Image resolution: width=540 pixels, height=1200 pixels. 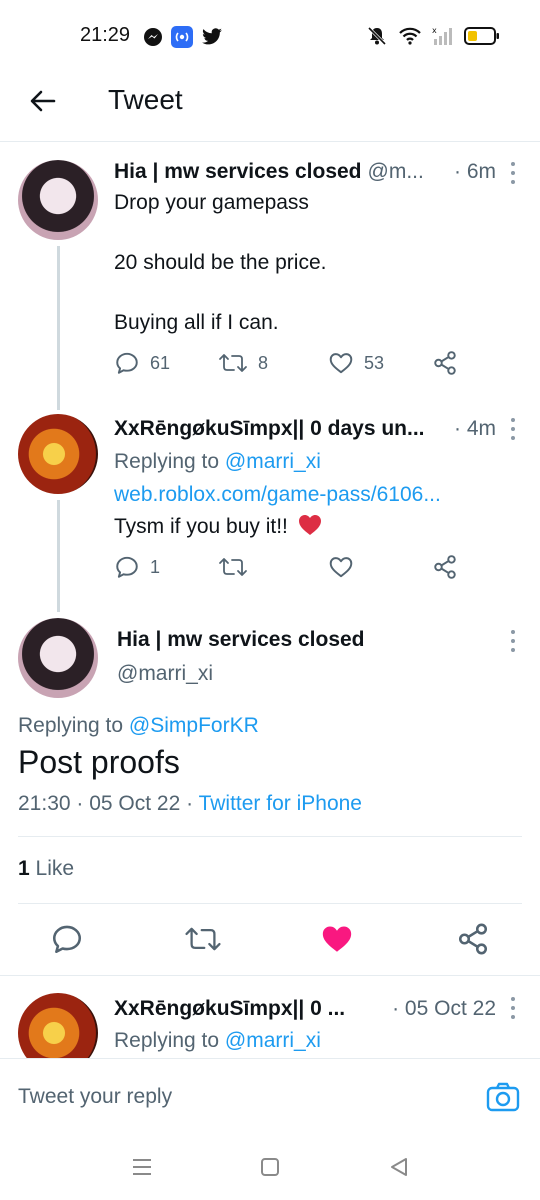 What do you see at coordinates (503, 1097) in the screenshot?
I see `camera-icon` at bounding box center [503, 1097].